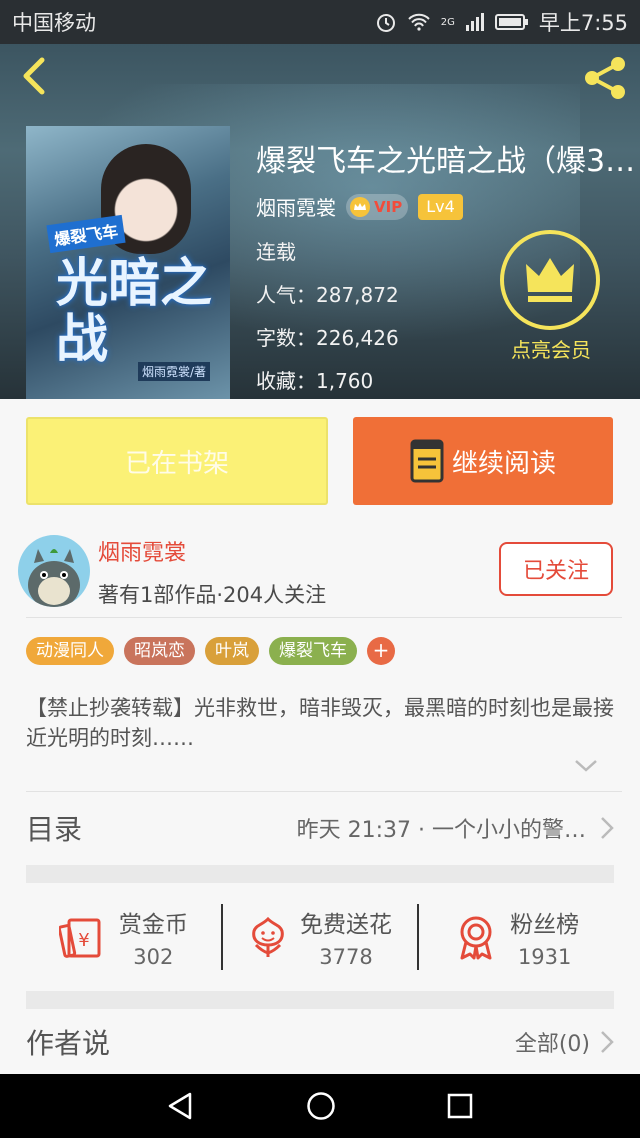 This screenshot has width=640, height=1138. I want to click on action-row: ¥ 赏金币 302 免费送花 3778 粉丝榜 1931, so click(320, 937).